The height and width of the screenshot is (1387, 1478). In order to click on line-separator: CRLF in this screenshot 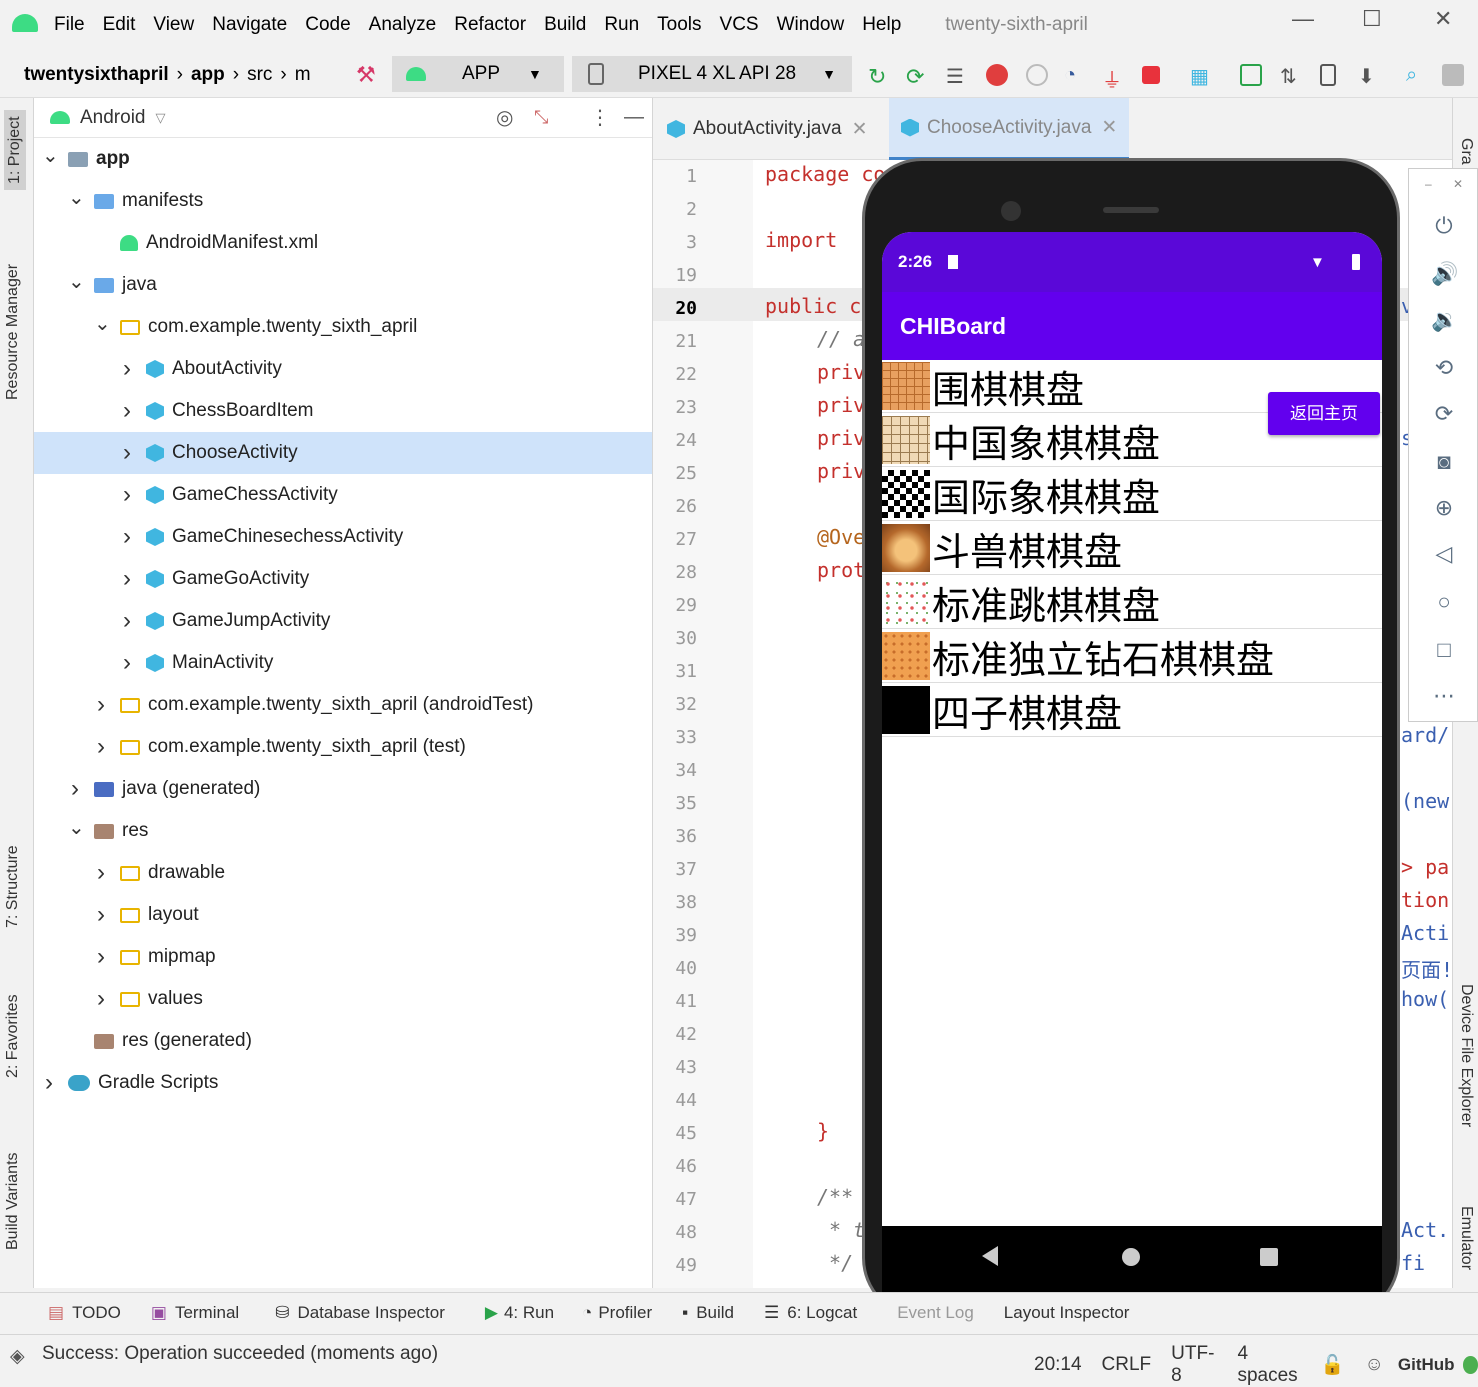, I will do `click(1127, 1365)`.